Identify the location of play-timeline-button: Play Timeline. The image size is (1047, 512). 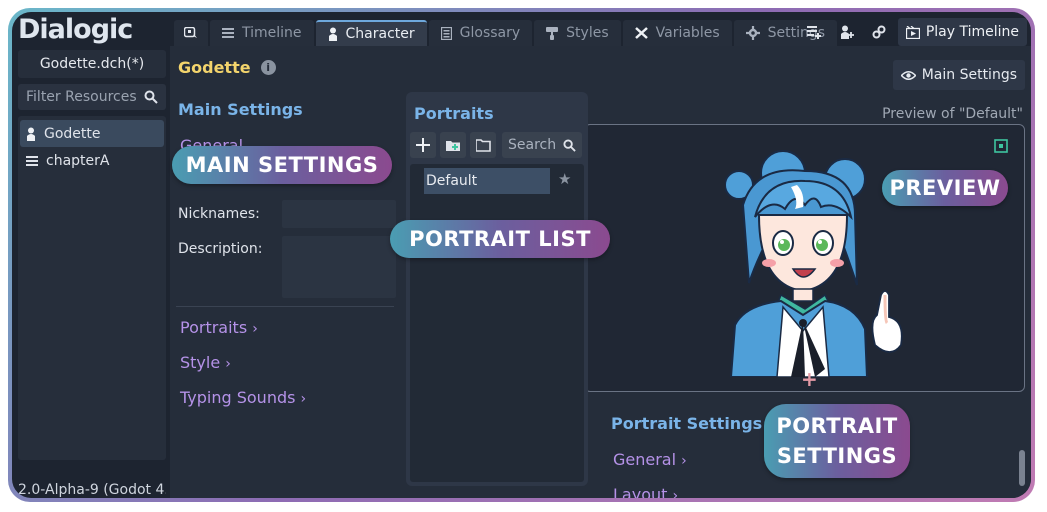
(962, 32).